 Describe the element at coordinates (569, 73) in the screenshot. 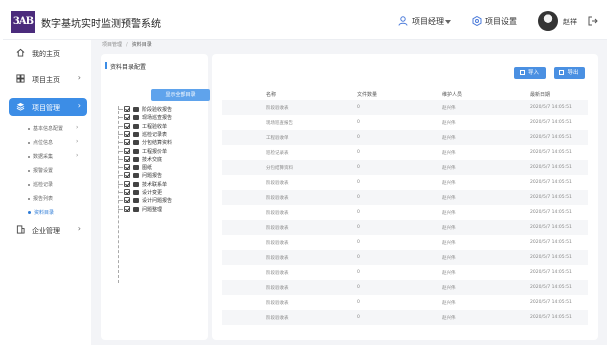

I see `export-button: 导出` at that location.